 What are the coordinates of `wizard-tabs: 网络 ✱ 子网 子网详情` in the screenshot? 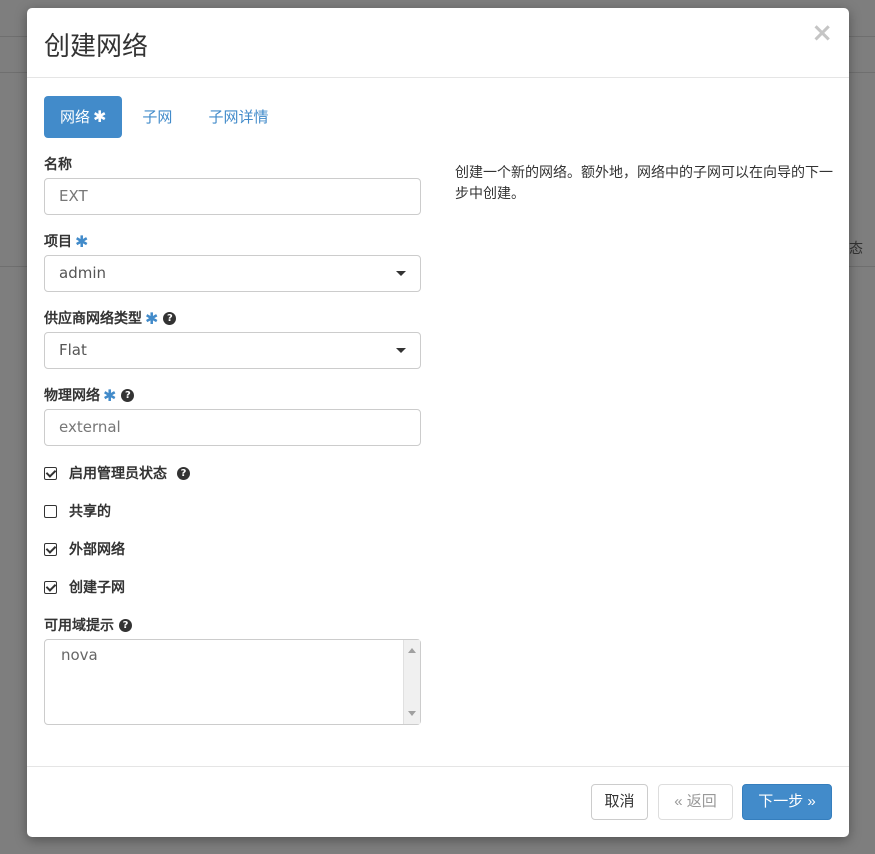 It's located at (164, 117).